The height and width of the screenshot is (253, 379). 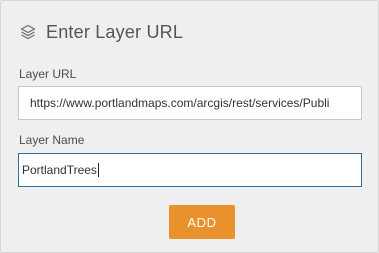 What do you see at coordinates (28, 32) in the screenshot?
I see `layers-icon` at bounding box center [28, 32].